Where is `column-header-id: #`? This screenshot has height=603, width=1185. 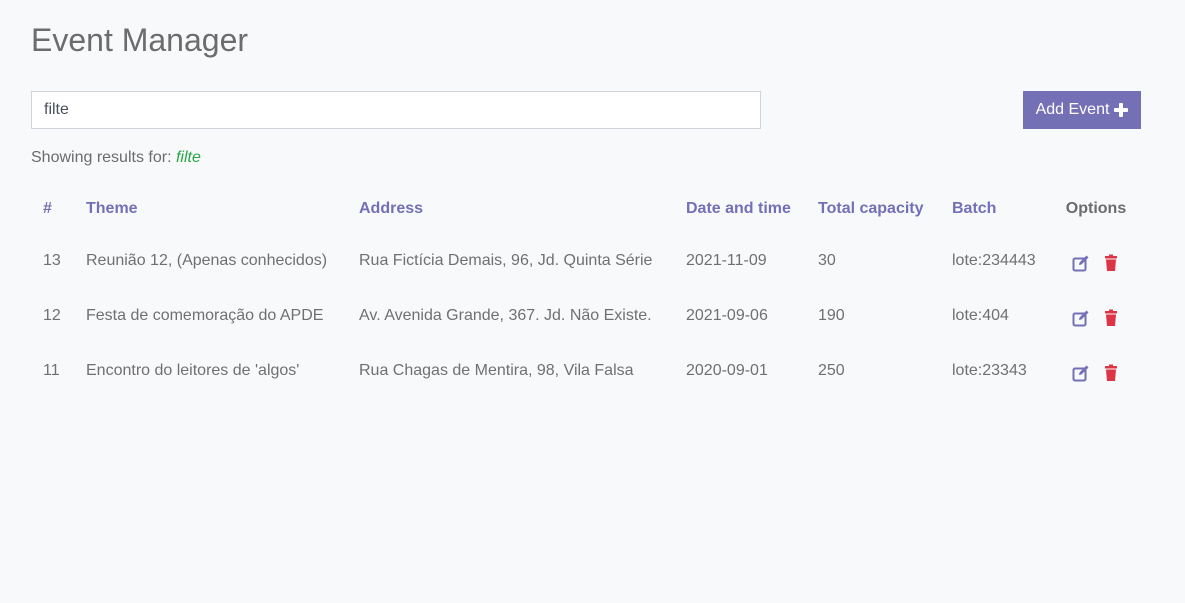 column-header-id: # is located at coordinates (52, 209).